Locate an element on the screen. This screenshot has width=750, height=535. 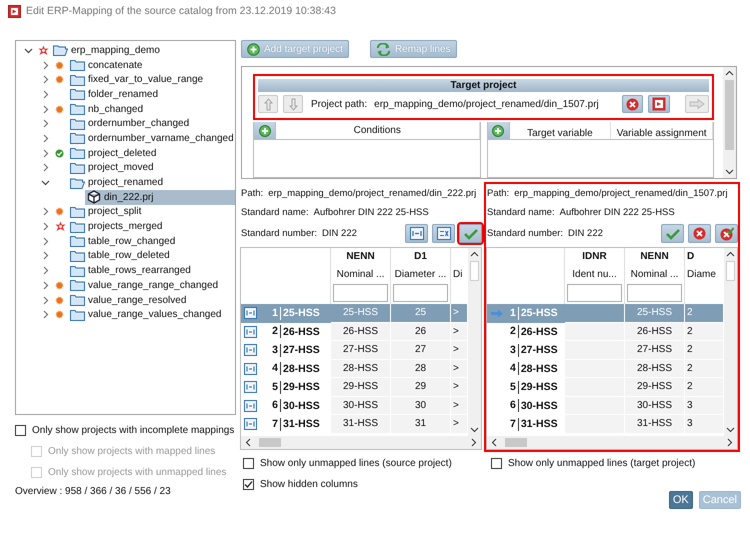
table-cell: 3 is located at coordinates (704, 424).